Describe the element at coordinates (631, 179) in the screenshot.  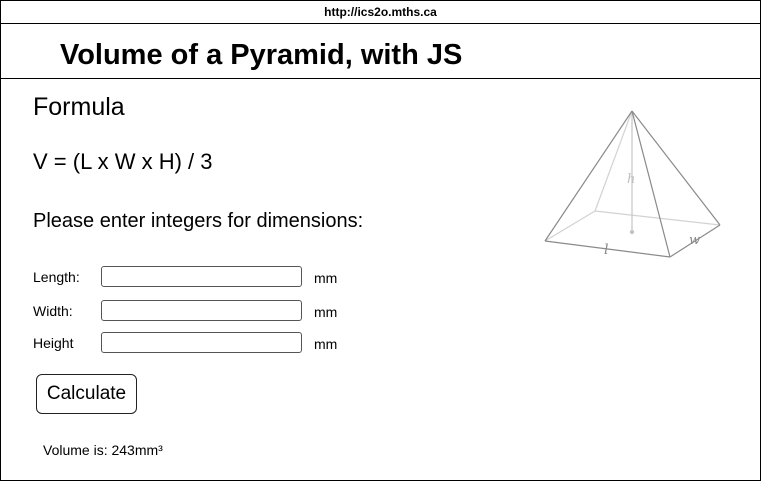
I see `height-dim-label: h` at that location.